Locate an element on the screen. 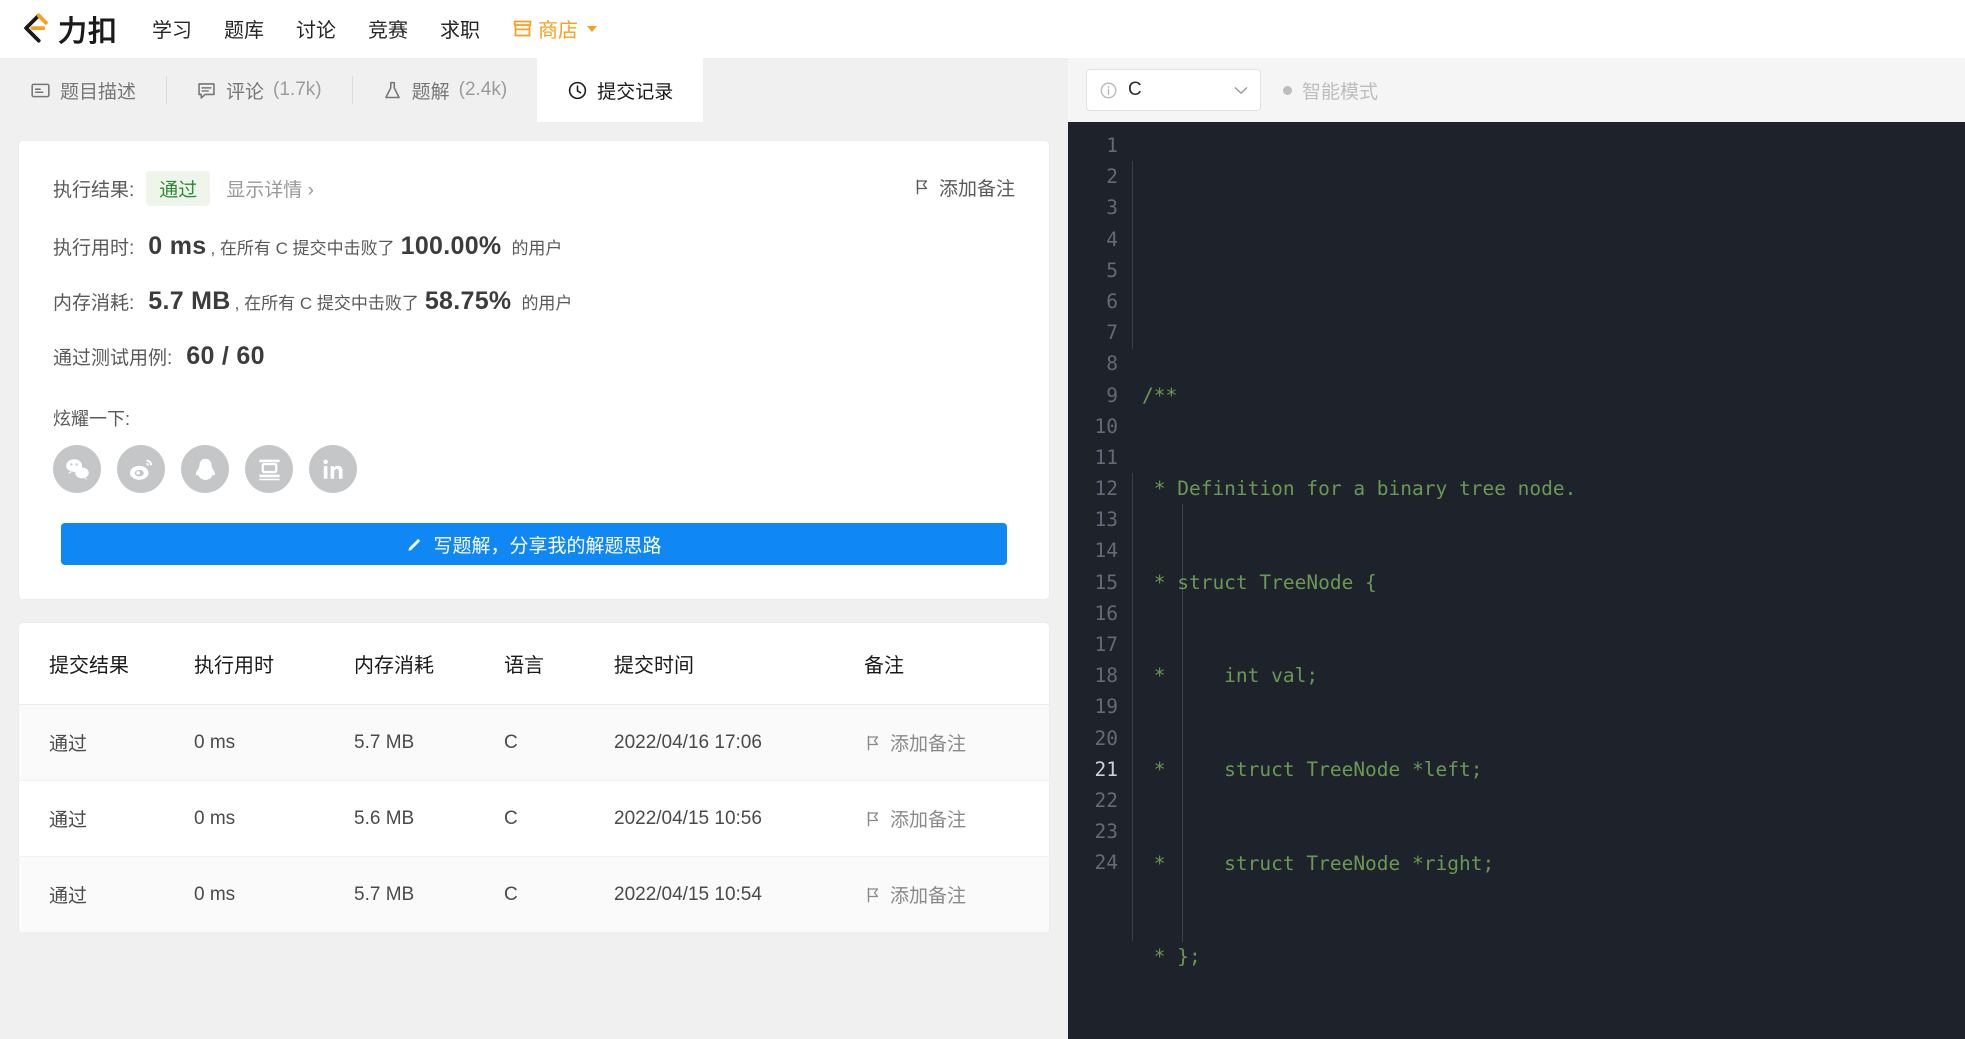 Image resolution: width=1965 pixels, height=1039 pixels. qq-share-icon is located at coordinates (205, 469).